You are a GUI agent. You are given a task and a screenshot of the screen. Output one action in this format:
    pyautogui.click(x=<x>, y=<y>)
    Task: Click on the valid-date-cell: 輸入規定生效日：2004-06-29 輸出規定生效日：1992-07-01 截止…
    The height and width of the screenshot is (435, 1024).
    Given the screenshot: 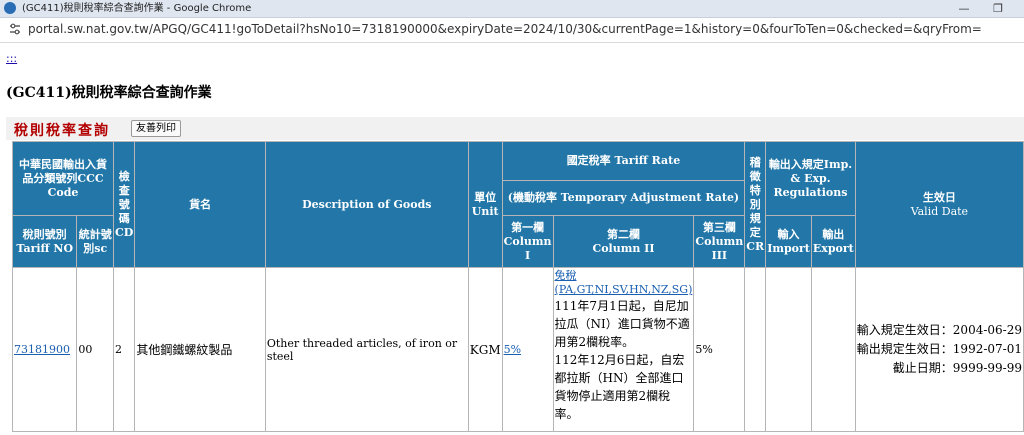 What is the action you would take?
    pyautogui.click(x=939, y=349)
    